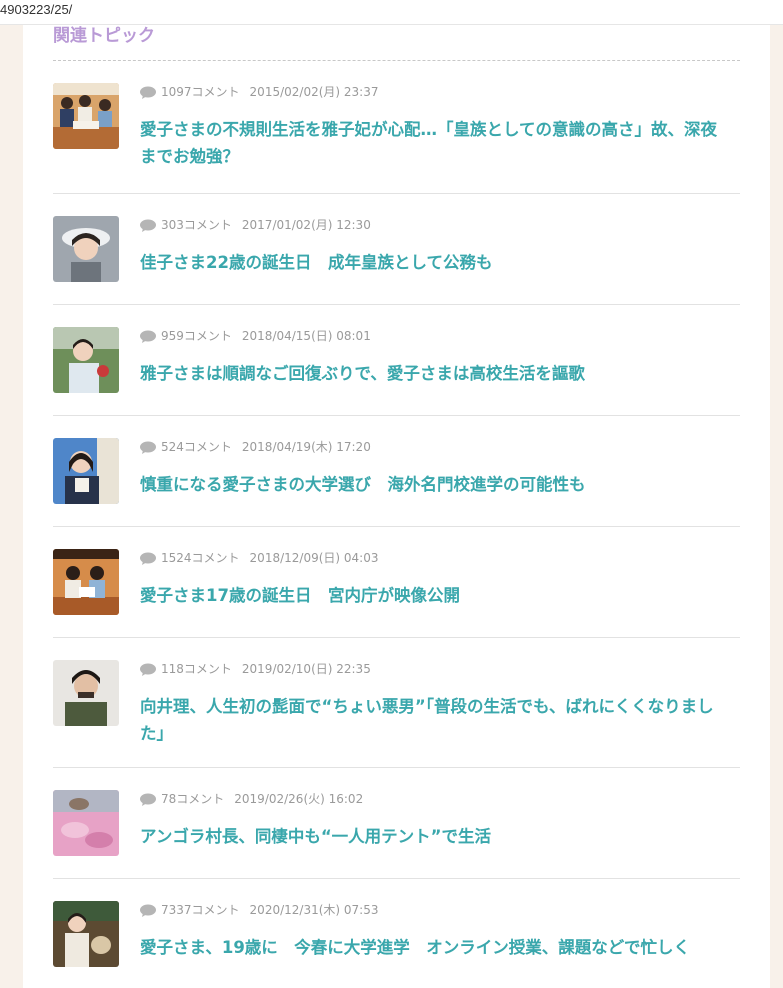  What do you see at coordinates (430, 836) in the screenshot?
I see `topic-link: アンゴラ村長、同棲中も“一人用テント”で生活` at bounding box center [430, 836].